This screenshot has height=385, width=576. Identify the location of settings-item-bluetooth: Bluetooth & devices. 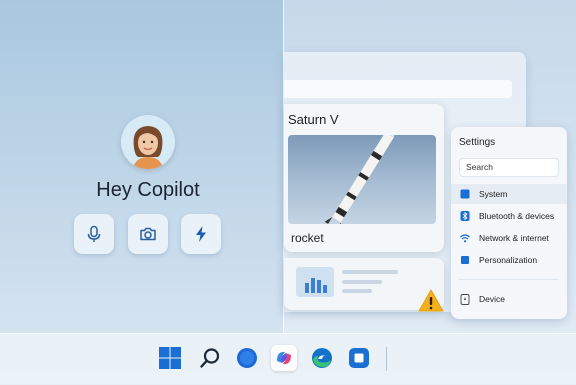
(509, 216).